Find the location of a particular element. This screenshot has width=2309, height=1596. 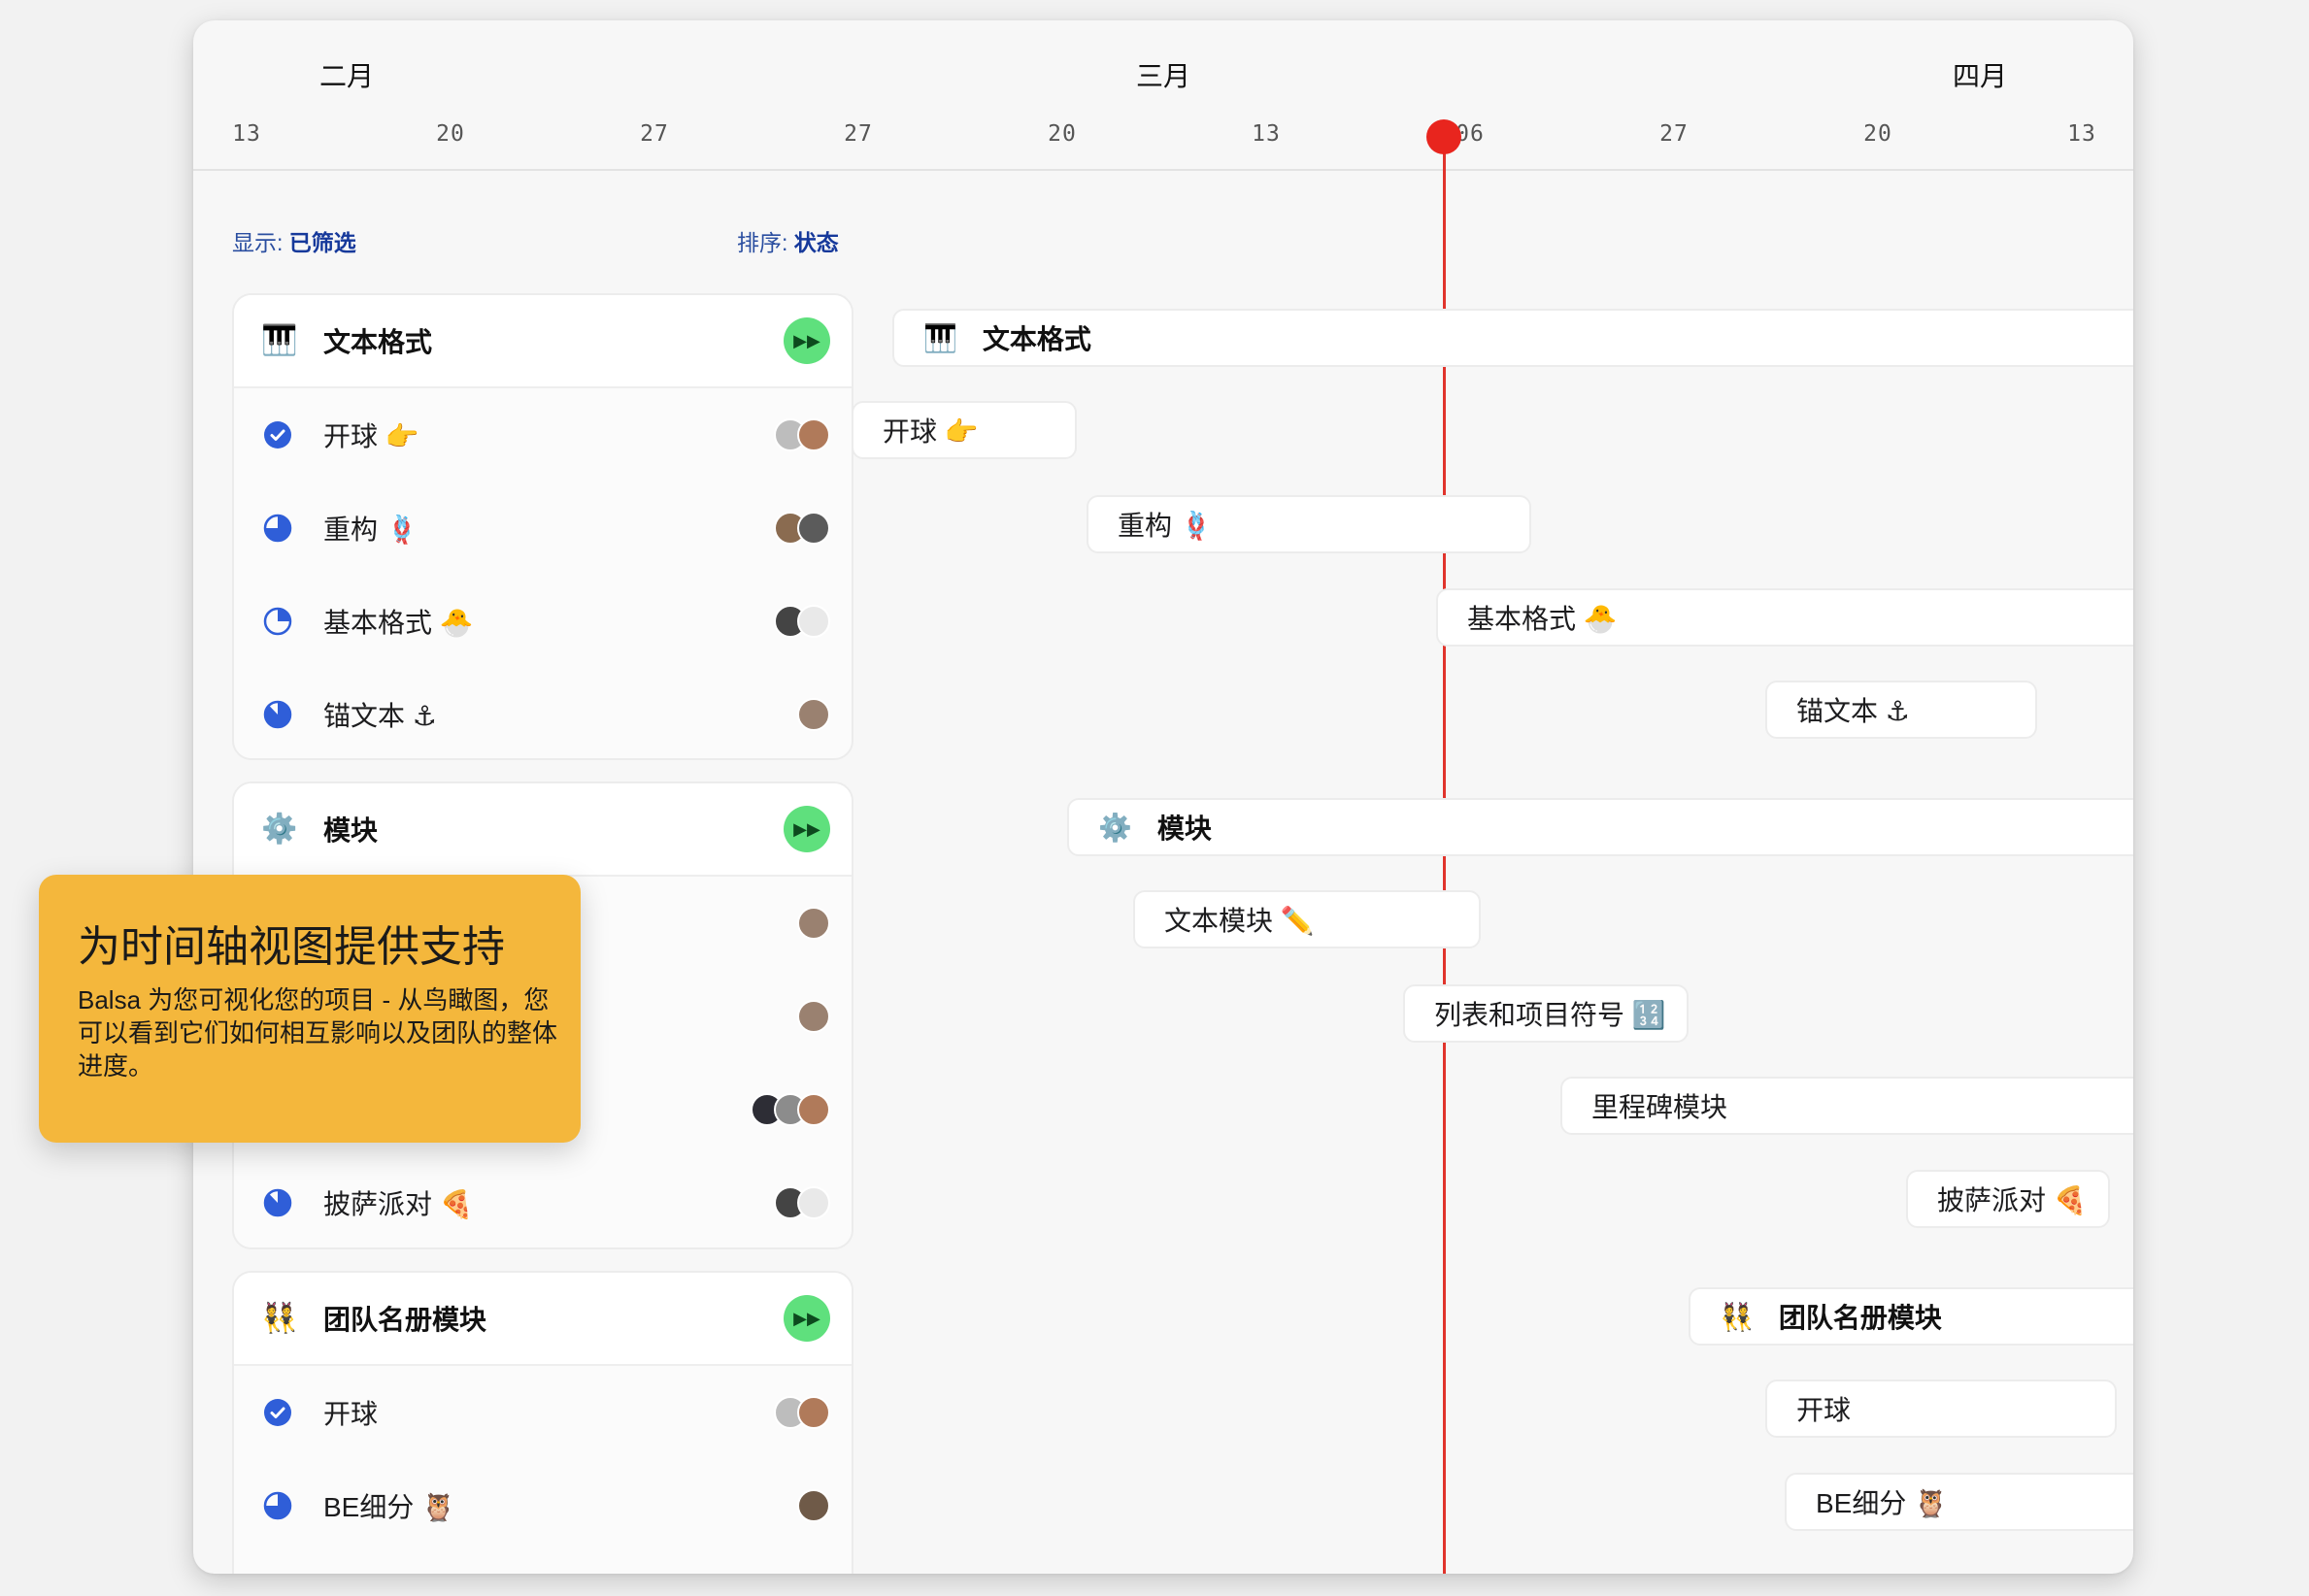

list-item: 开球 is located at coordinates (543, 1412).